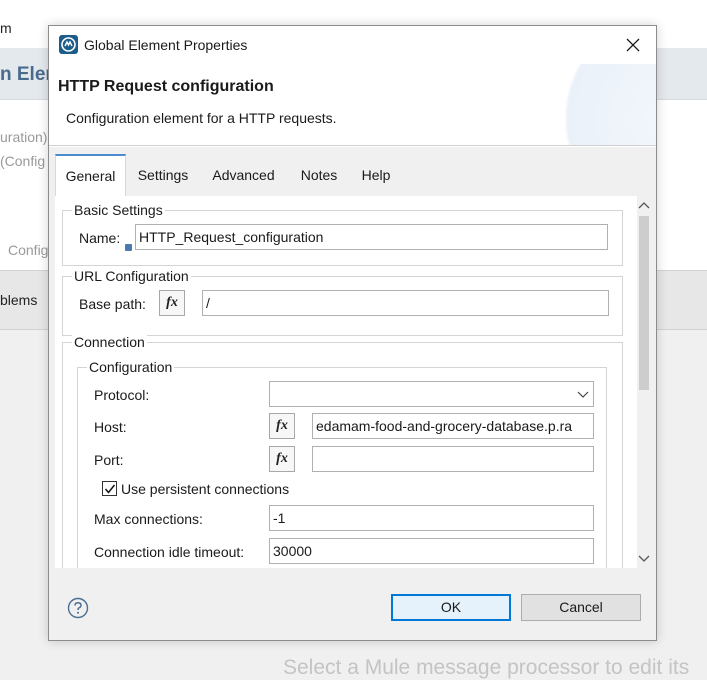 The height and width of the screenshot is (680, 707). Describe the element at coordinates (19, 300) in the screenshot. I see `background-problems-tab: blems` at that location.